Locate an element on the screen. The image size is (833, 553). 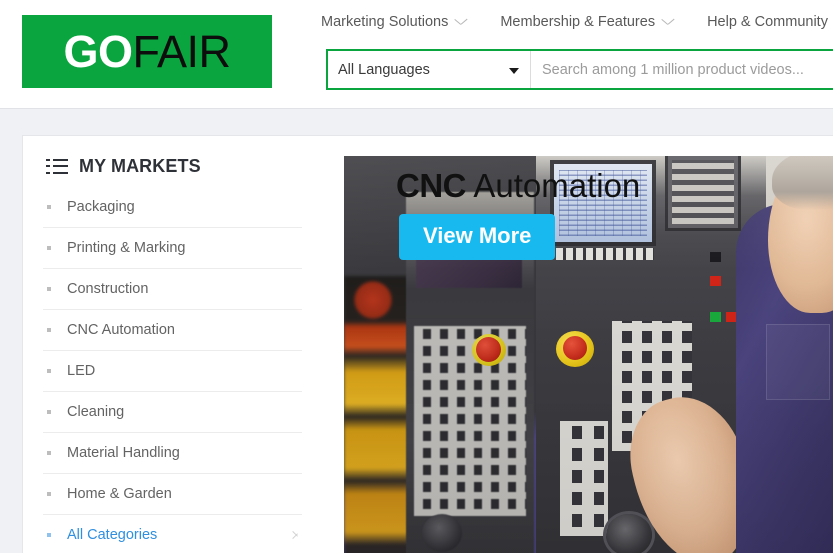
markets-title: MY MARKETS is located at coordinates (140, 166).